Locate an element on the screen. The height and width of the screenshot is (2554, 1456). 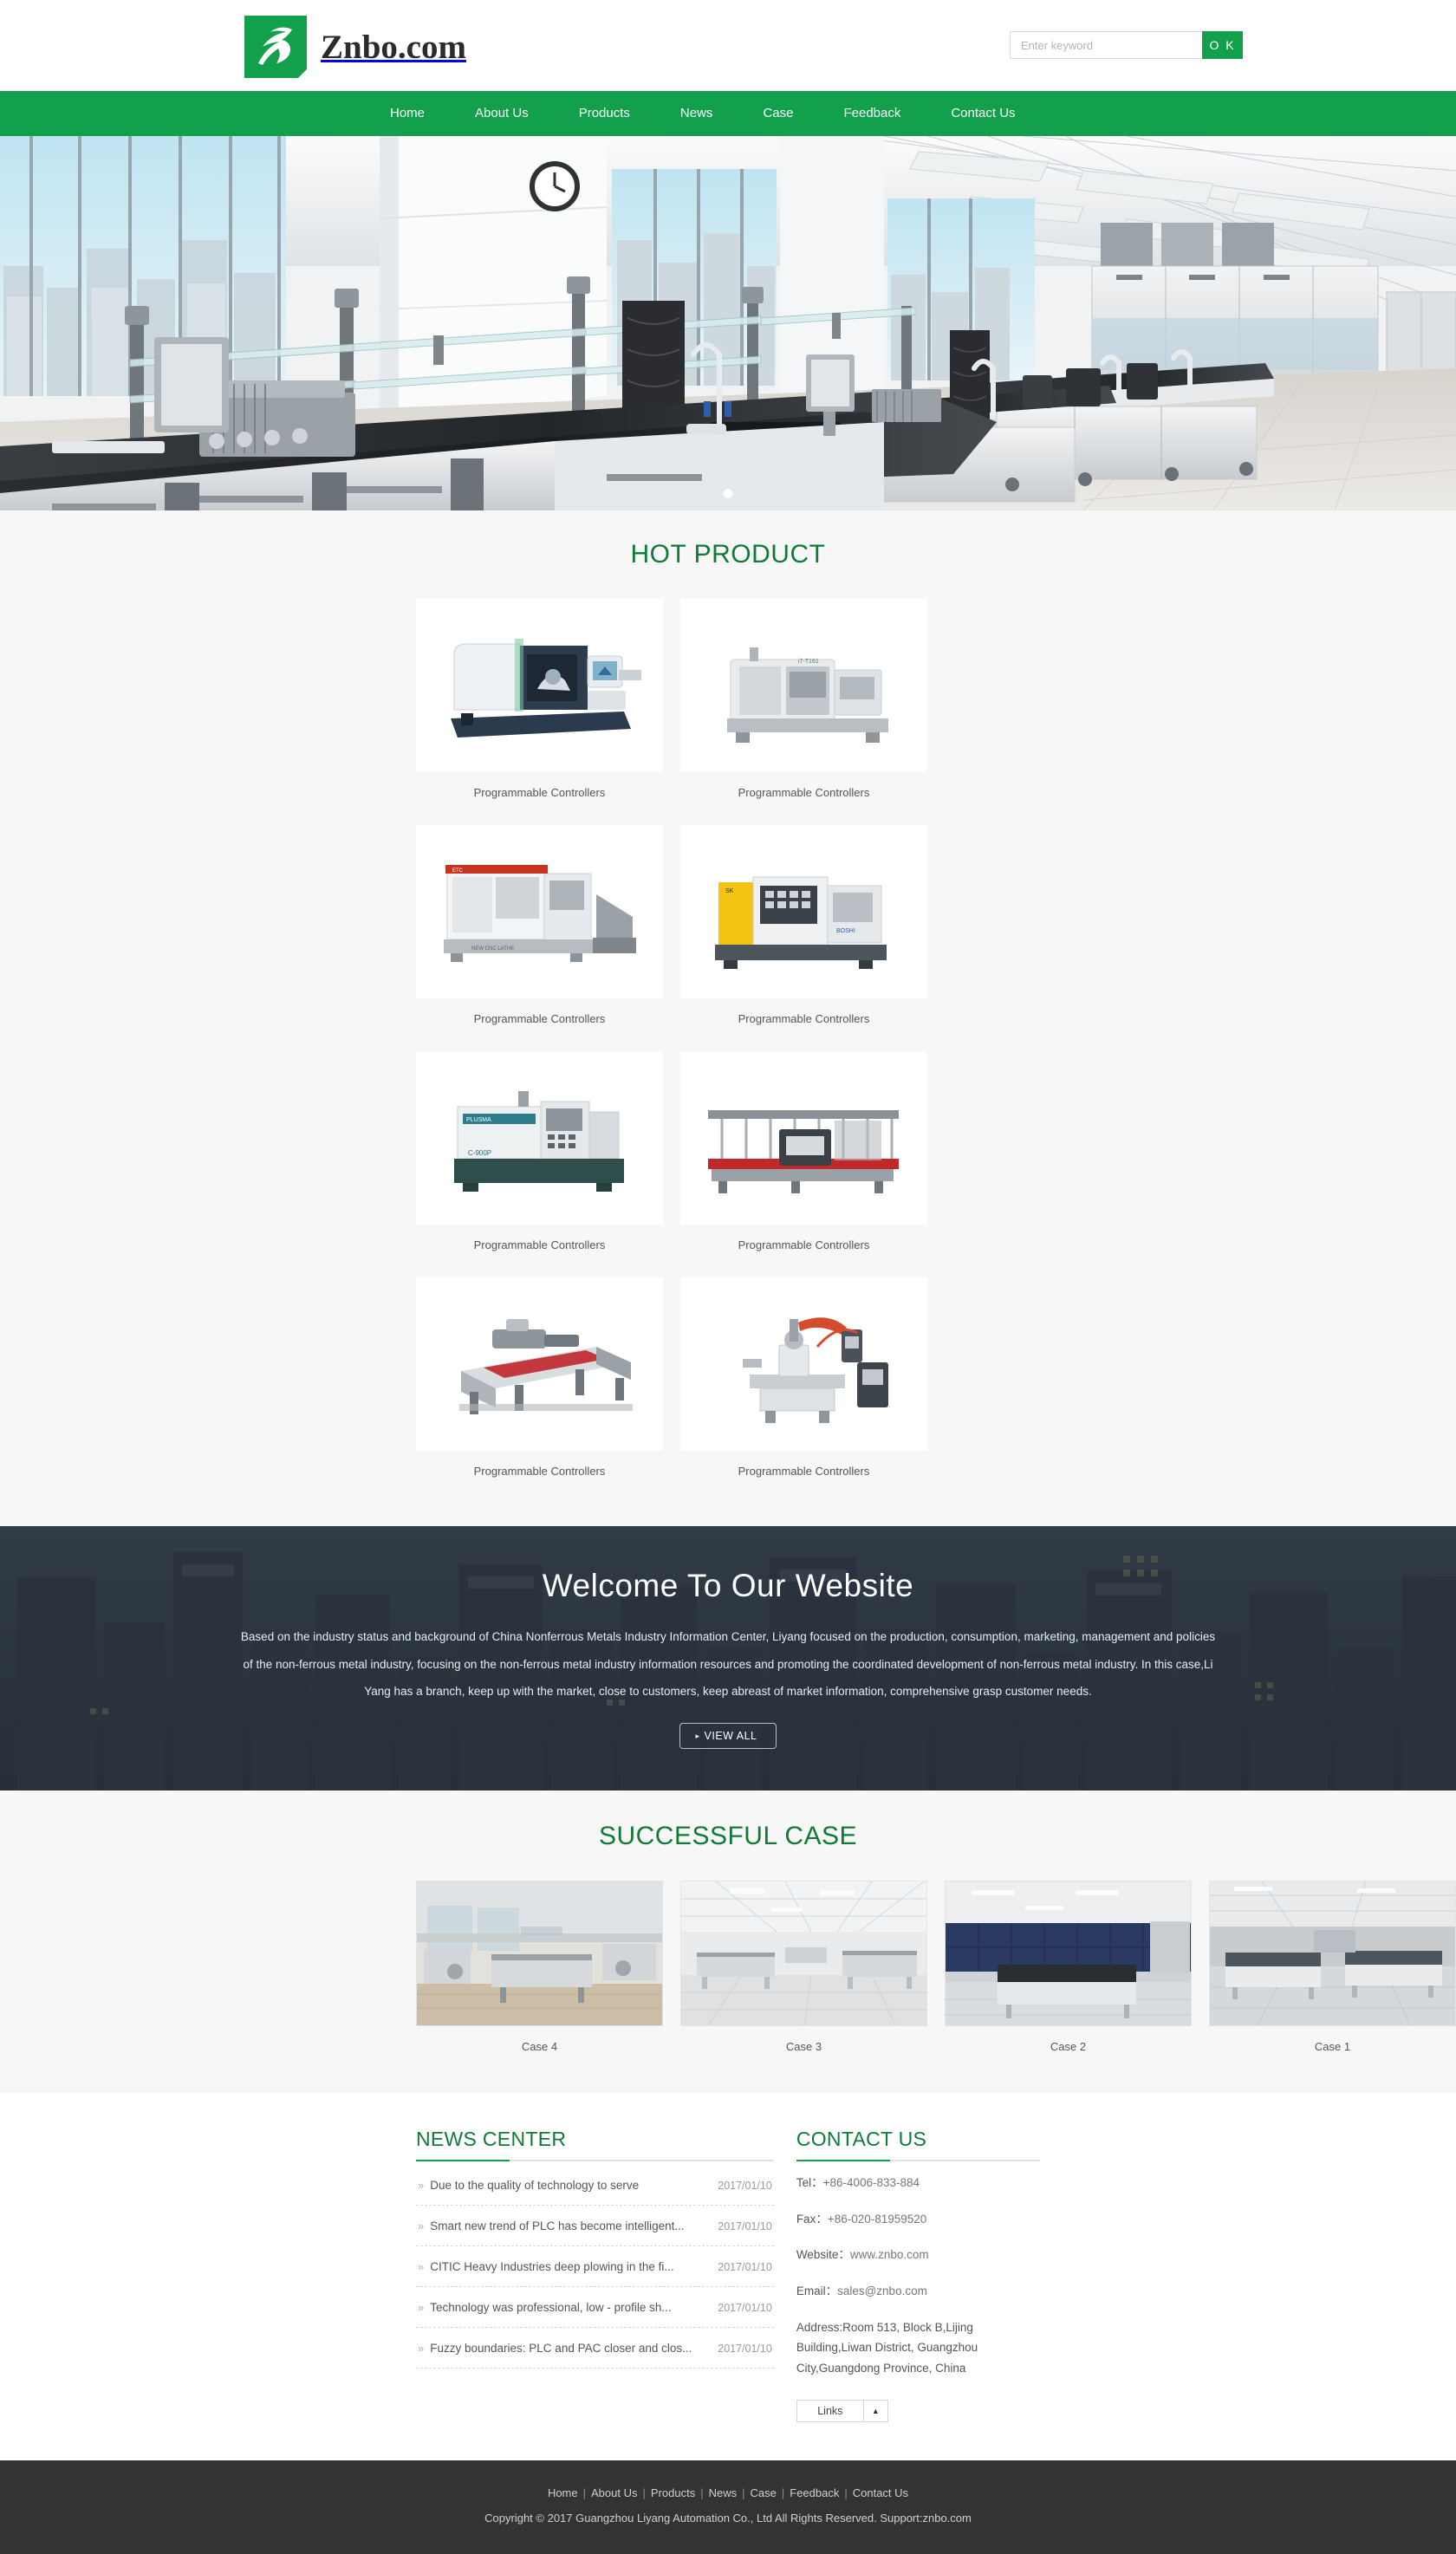
search-input is located at coordinates (1106, 45).